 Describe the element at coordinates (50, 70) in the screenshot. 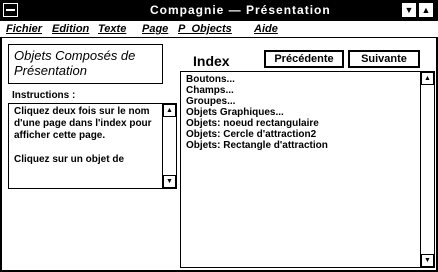

I see `heading-line-2: Présentation` at that location.